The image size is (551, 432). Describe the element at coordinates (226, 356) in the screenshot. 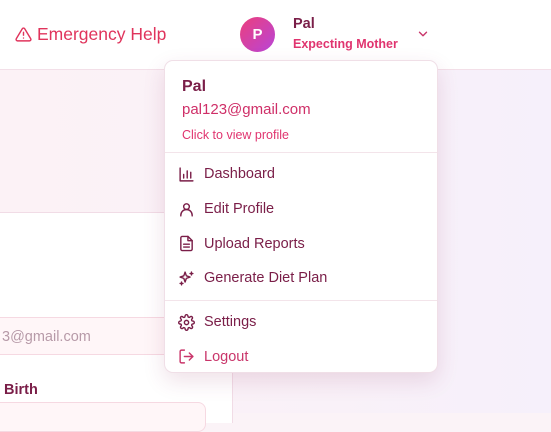

I see `menu-item-label: Logout` at that location.